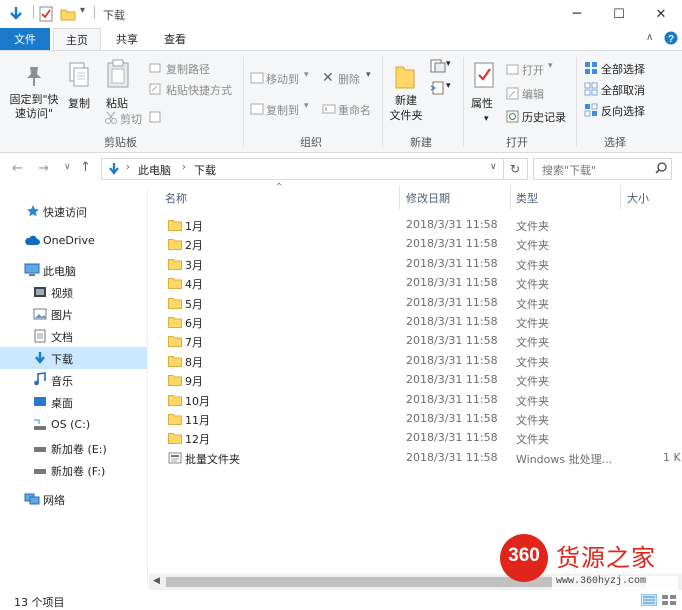 Image resolution: width=682 pixels, height=610 pixels. What do you see at coordinates (16, 14) in the screenshot?
I see `quick-access-download-icon` at bounding box center [16, 14].